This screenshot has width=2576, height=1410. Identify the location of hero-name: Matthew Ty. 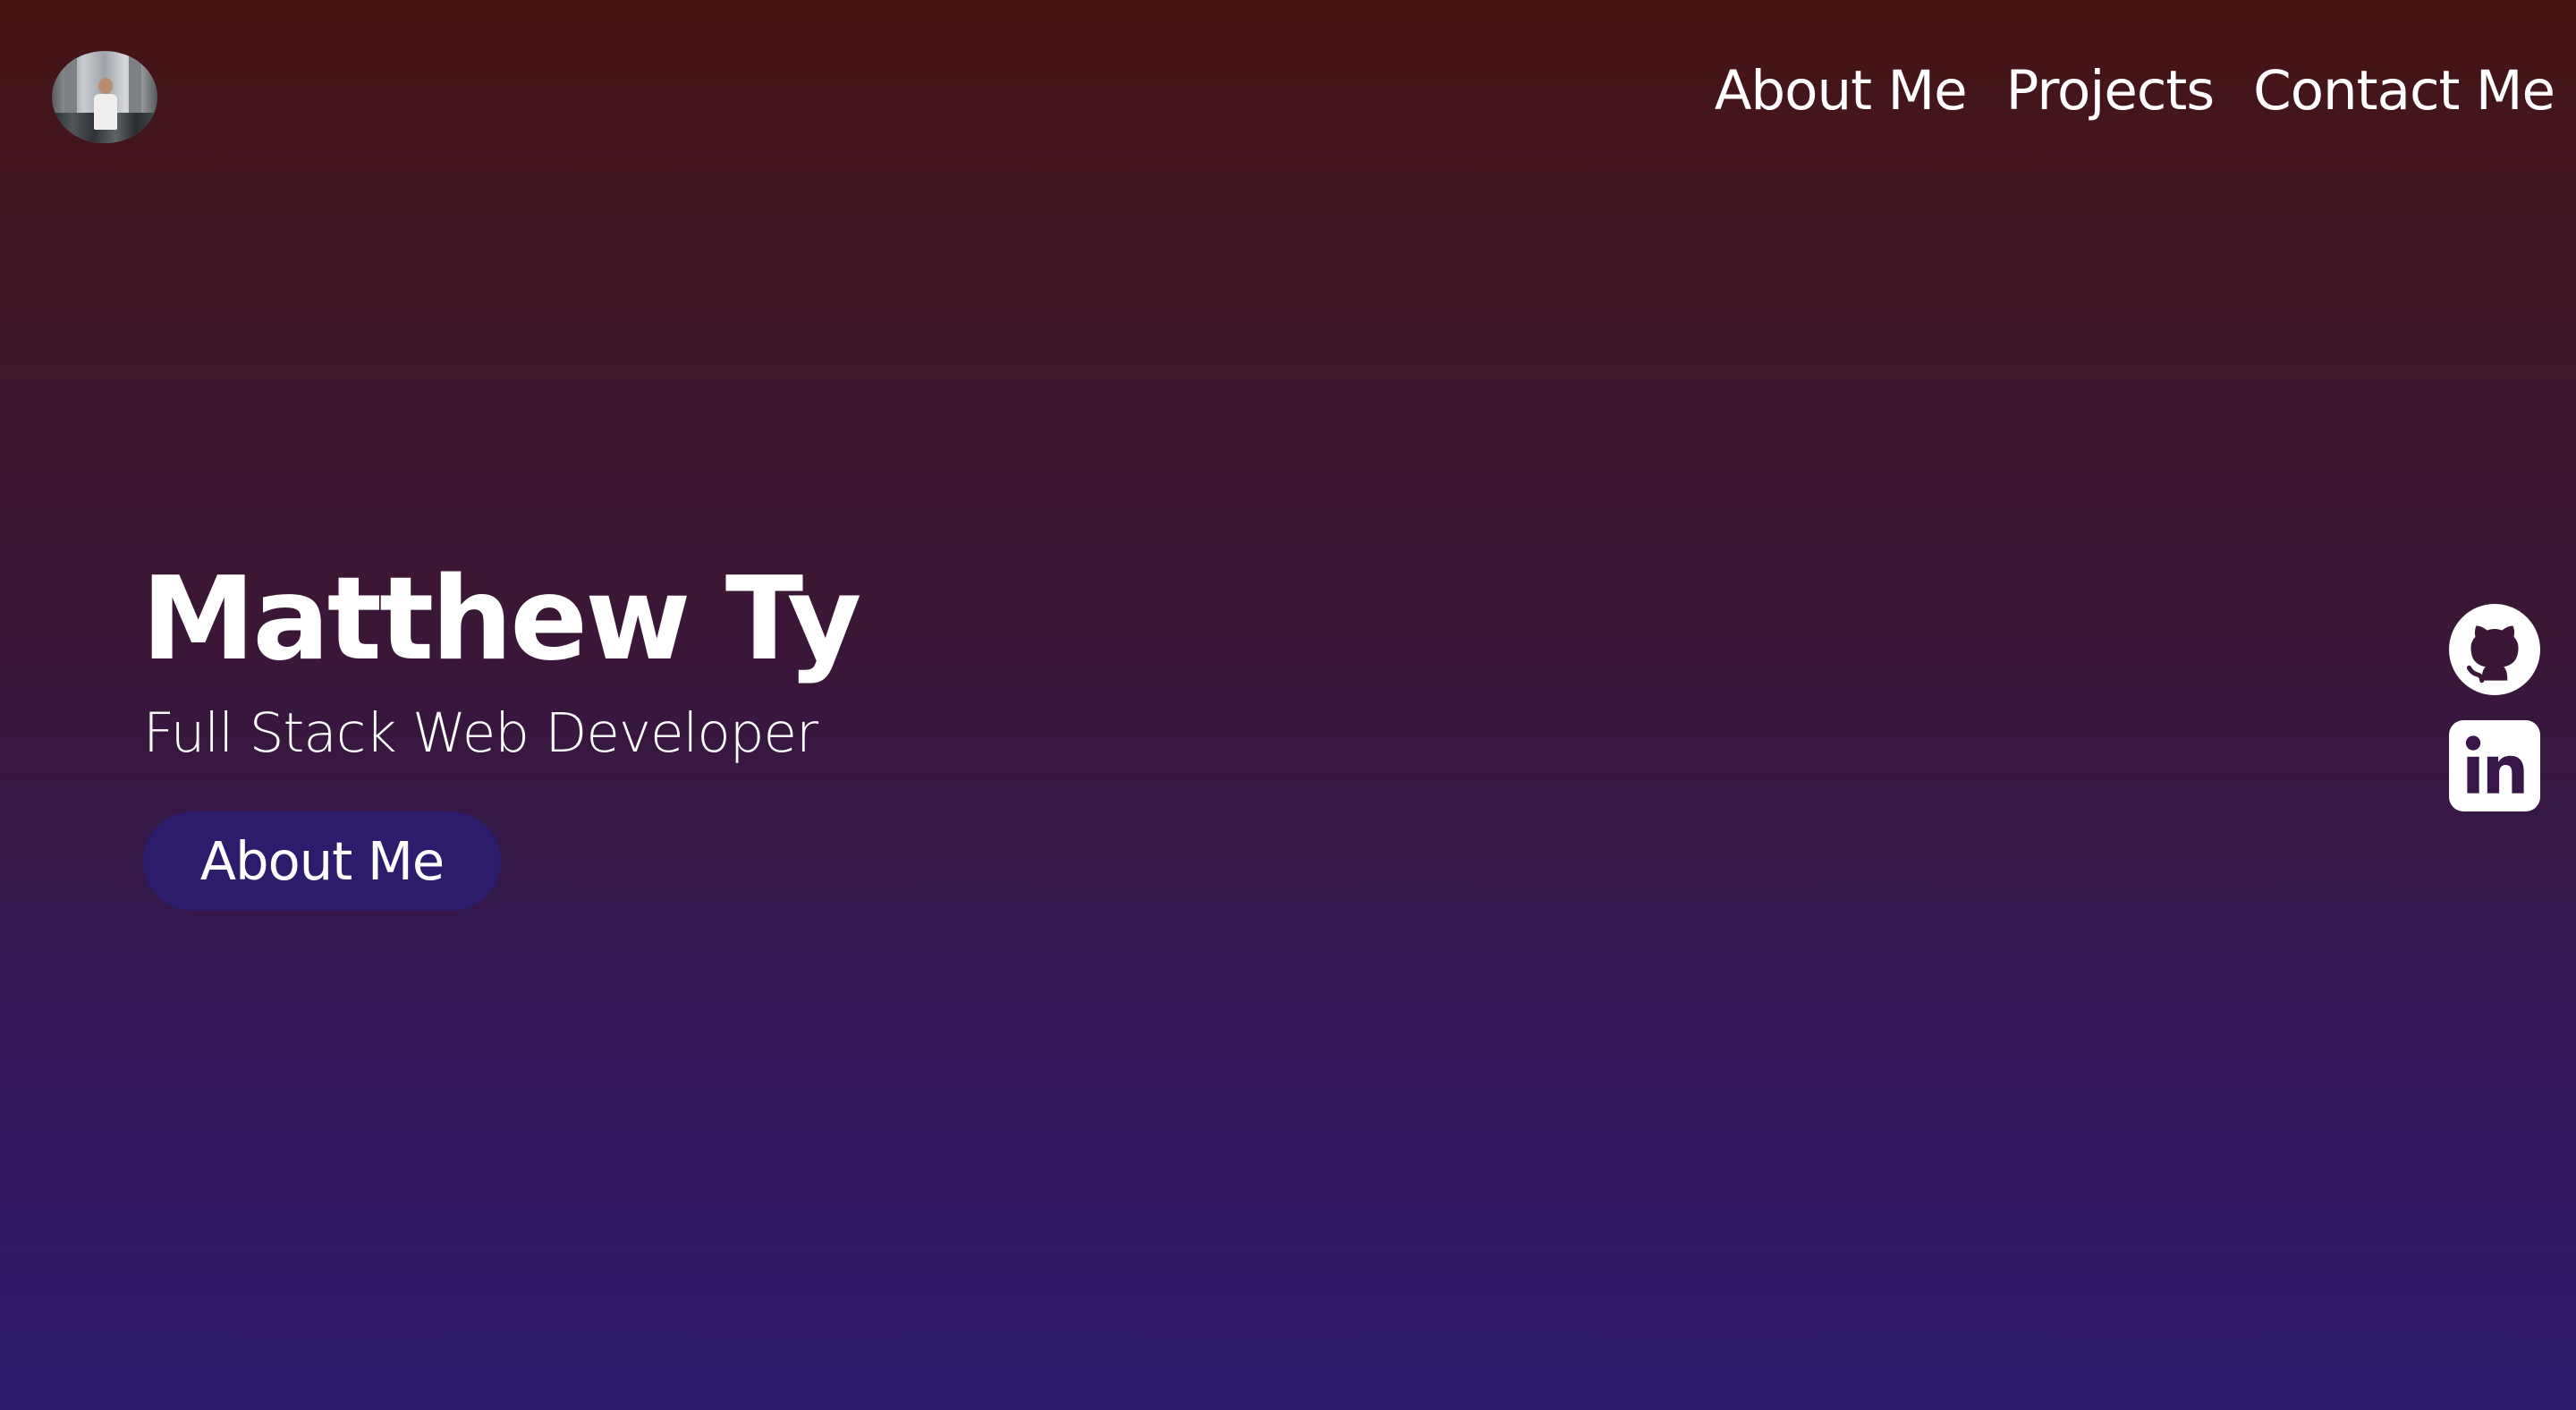
(501, 619).